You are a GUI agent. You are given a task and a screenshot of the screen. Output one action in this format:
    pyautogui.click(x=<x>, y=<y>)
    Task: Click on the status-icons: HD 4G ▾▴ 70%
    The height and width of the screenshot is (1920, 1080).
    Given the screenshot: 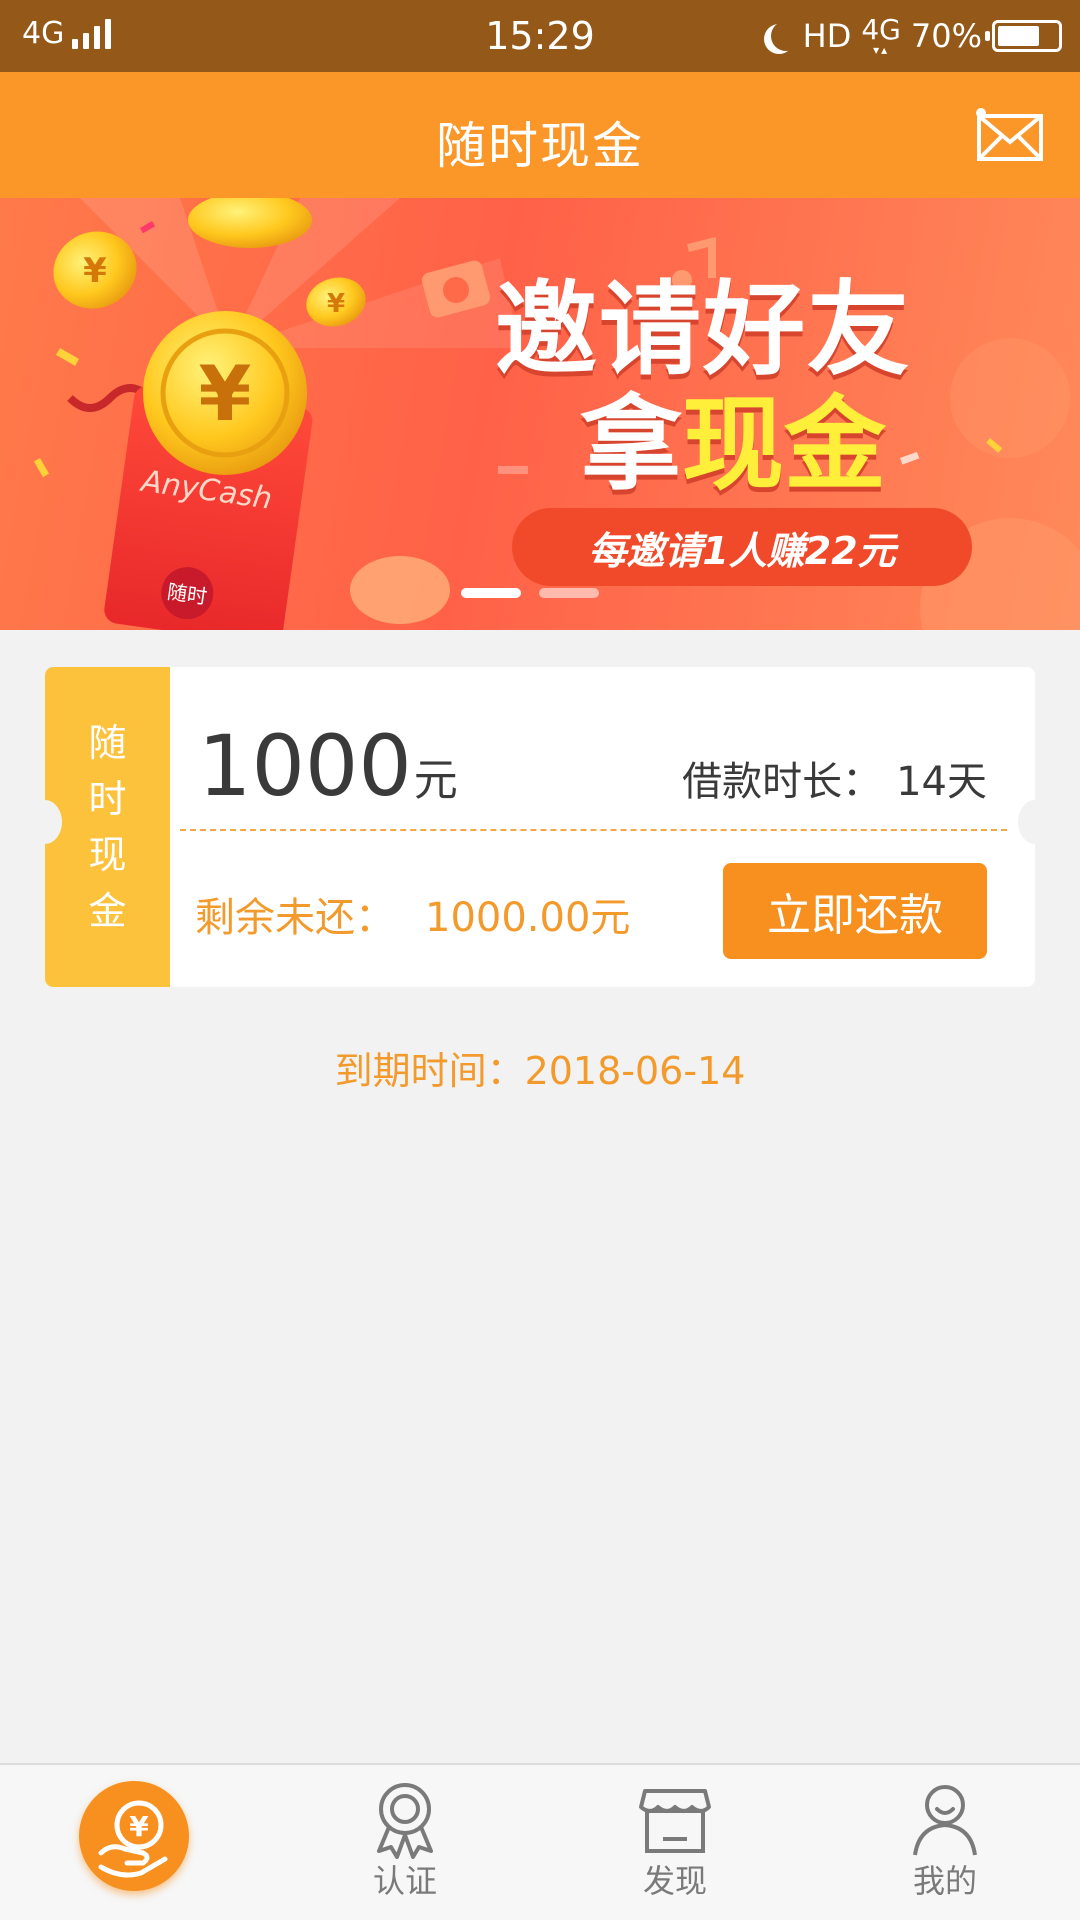 What is the action you would take?
    pyautogui.click(x=912, y=36)
    